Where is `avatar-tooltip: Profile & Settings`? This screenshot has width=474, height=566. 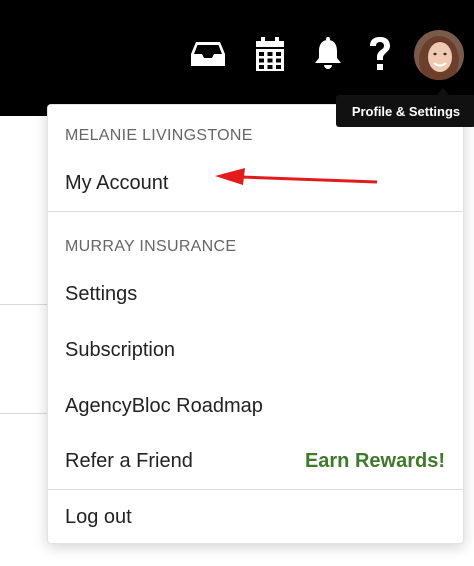 avatar-tooltip: Profile & Settings is located at coordinates (405, 111).